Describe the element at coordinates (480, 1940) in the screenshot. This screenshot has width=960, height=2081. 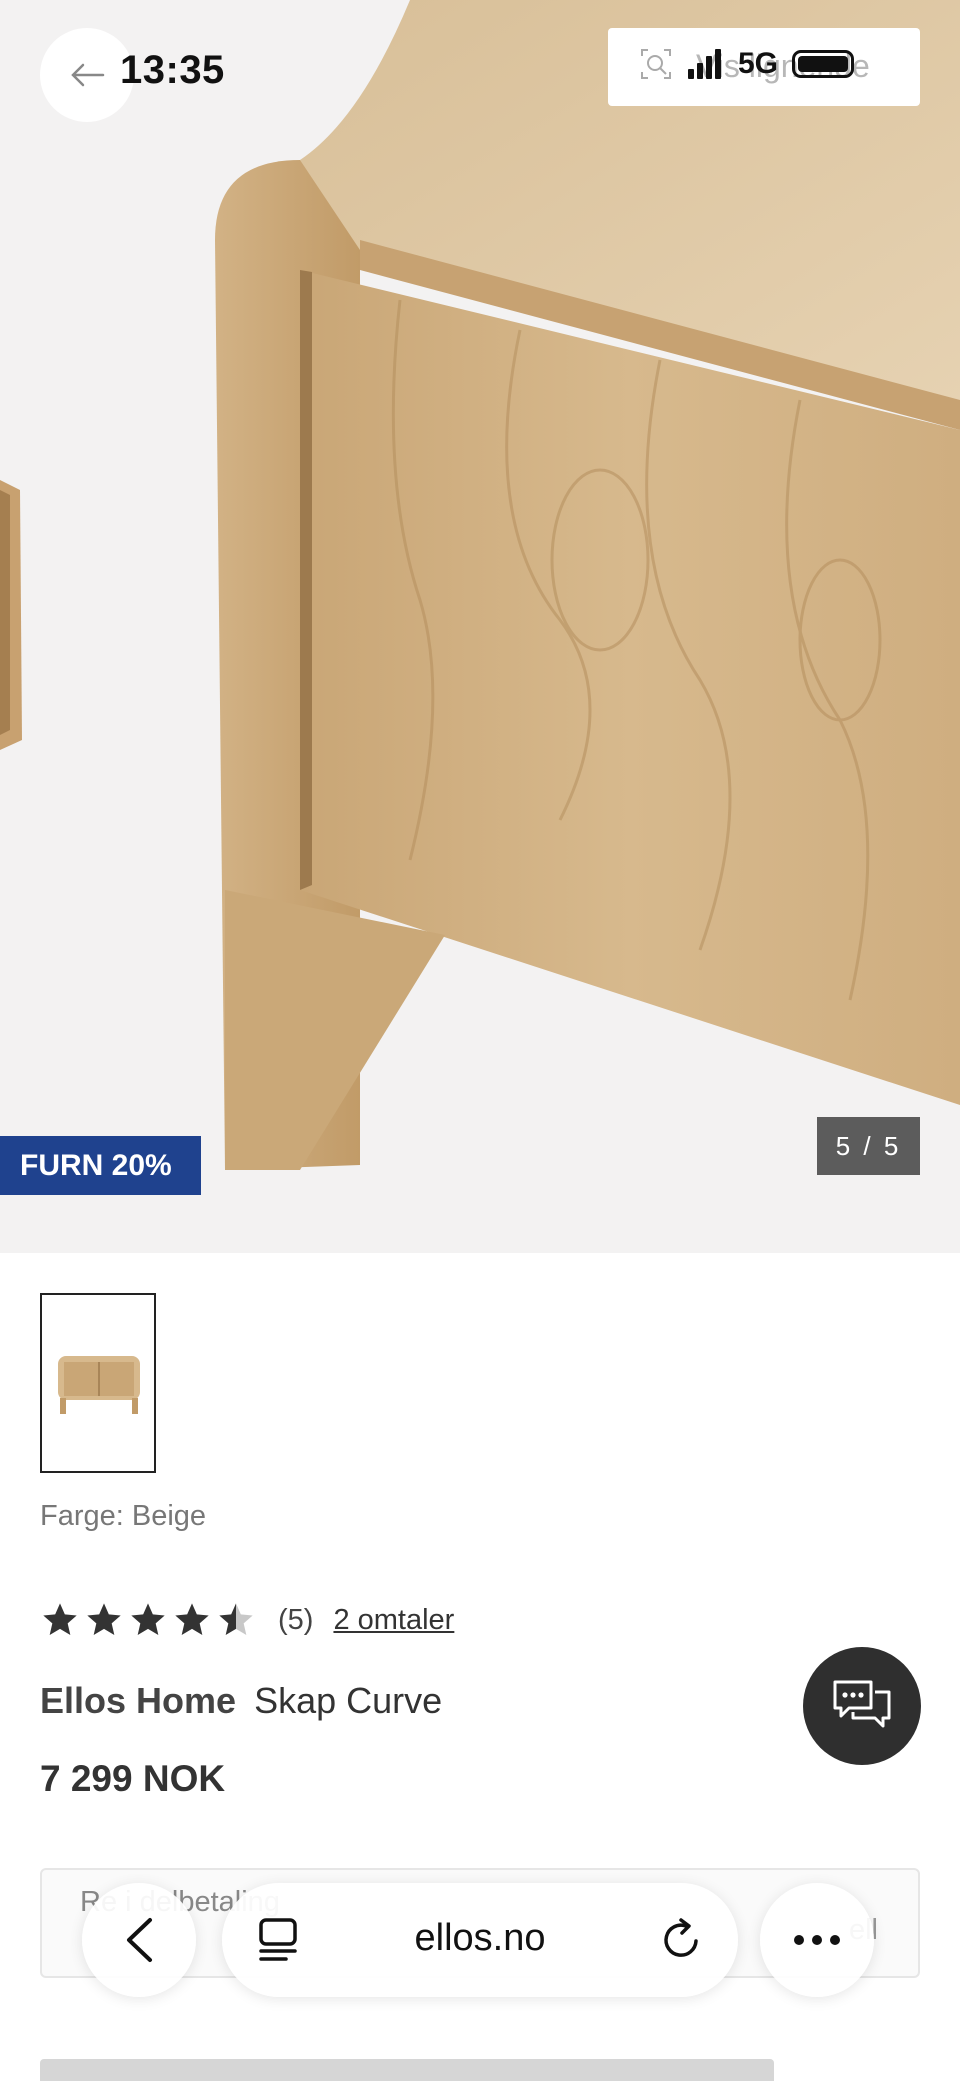
I see `address-bar: ellos.no` at that location.